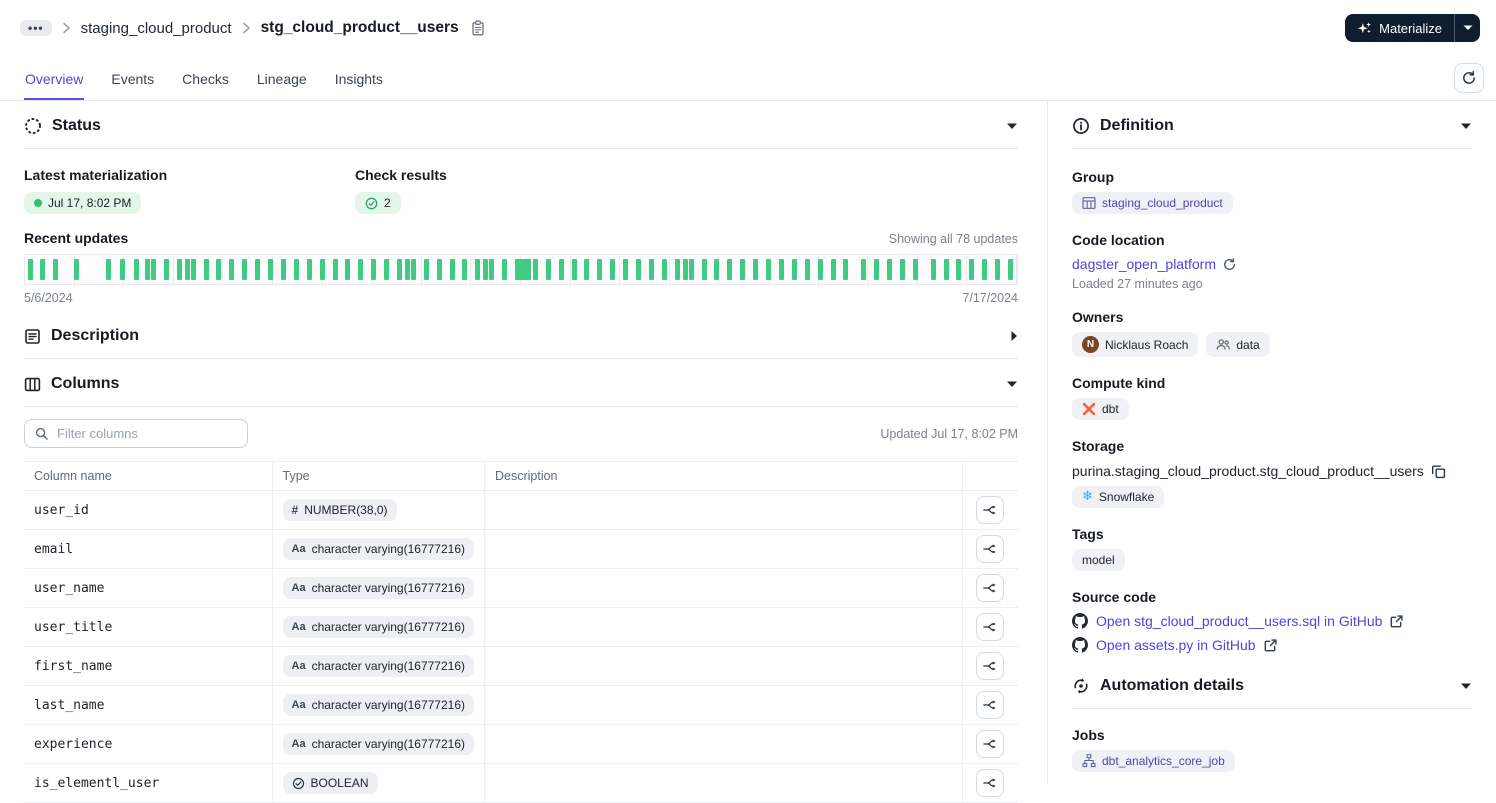  What do you see at coordinates (1088, 534) in the screenshot?
I see `tags-label: Tags` at bounding box center [1088, 534].